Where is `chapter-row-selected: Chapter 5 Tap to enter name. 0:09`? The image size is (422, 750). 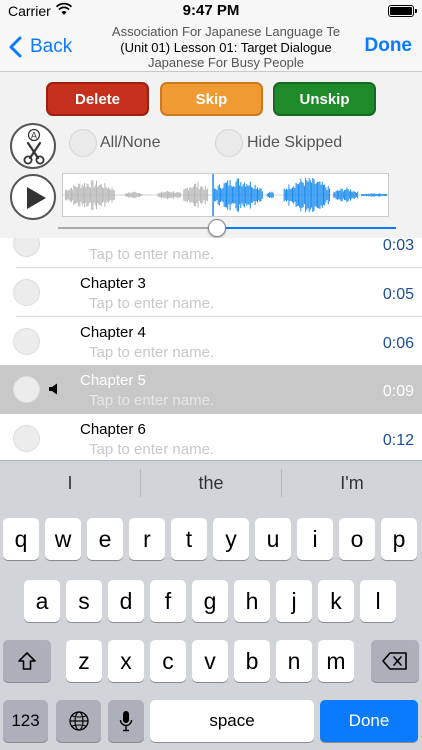
chapter-row-selected: Chapter 5 Tap to enter name. 0:09 is located at coordinates (211, 389).